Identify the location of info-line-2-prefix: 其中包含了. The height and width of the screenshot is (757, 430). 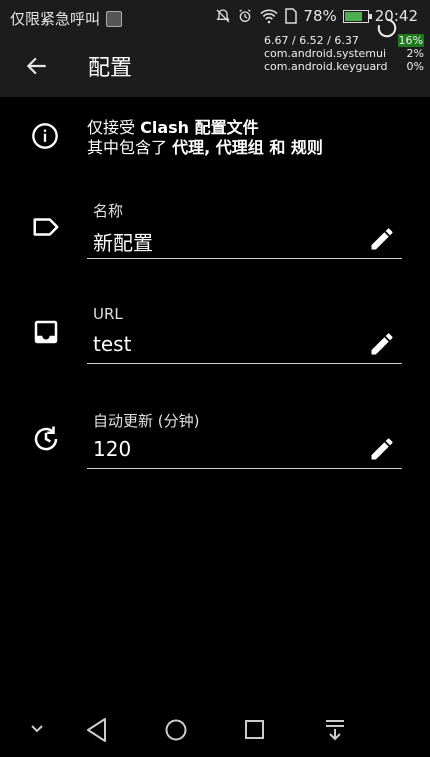
(130, 147).